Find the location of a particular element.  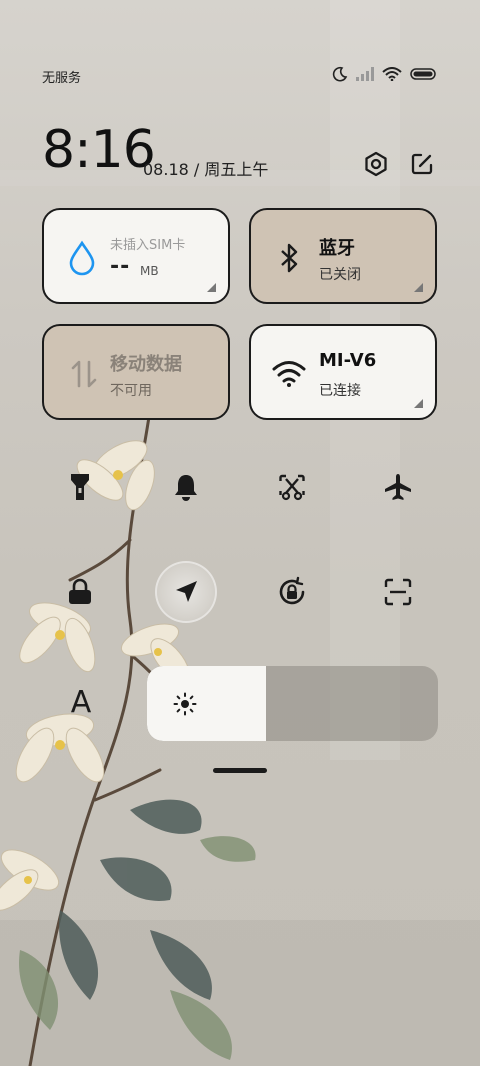

flashlight-icon is located at coordinates (80, 487).